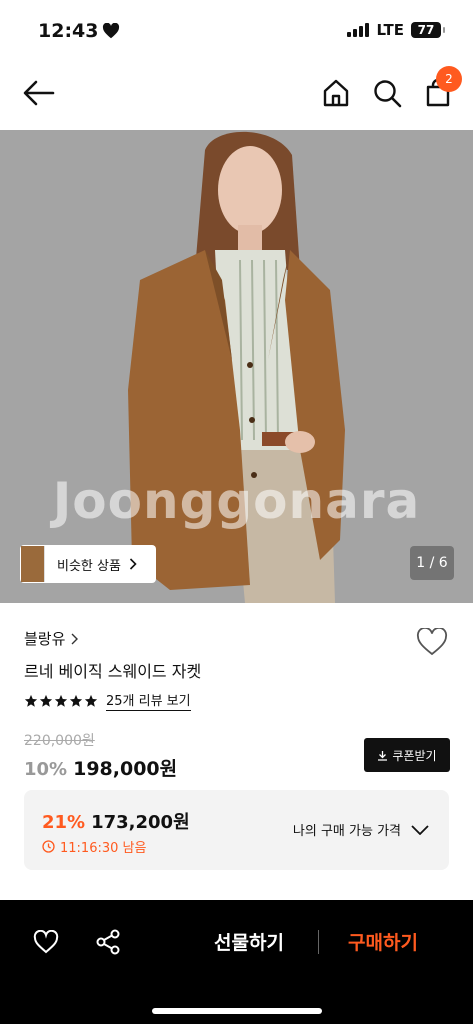  Describe the element at coordinates (432, 563) in the screenshot. I see `image-counter: 1 / 6` at that location.